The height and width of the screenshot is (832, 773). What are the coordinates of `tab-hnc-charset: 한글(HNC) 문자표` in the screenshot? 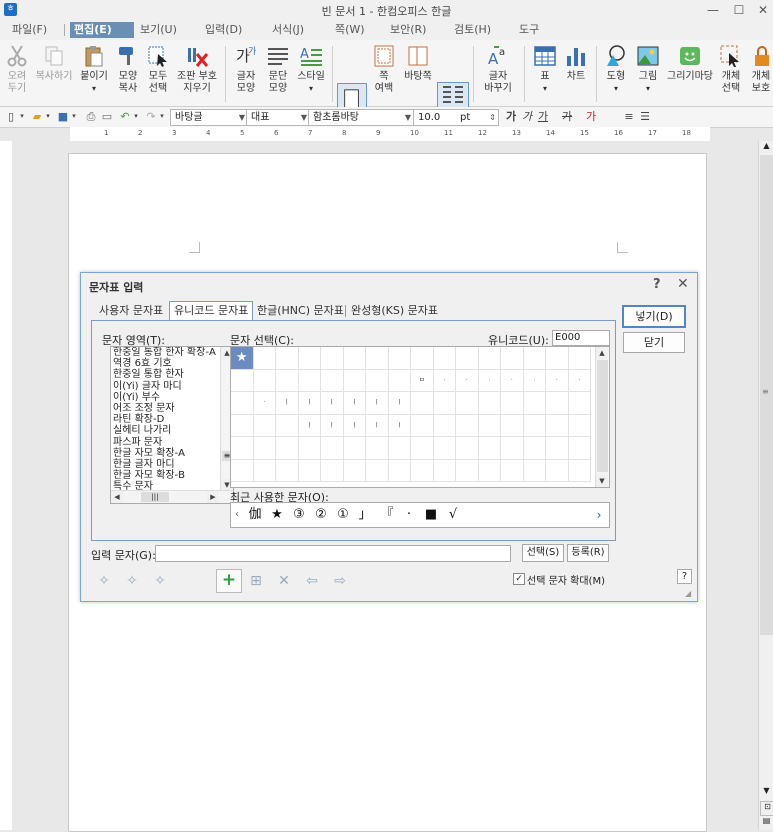 It's located at (300, 311).